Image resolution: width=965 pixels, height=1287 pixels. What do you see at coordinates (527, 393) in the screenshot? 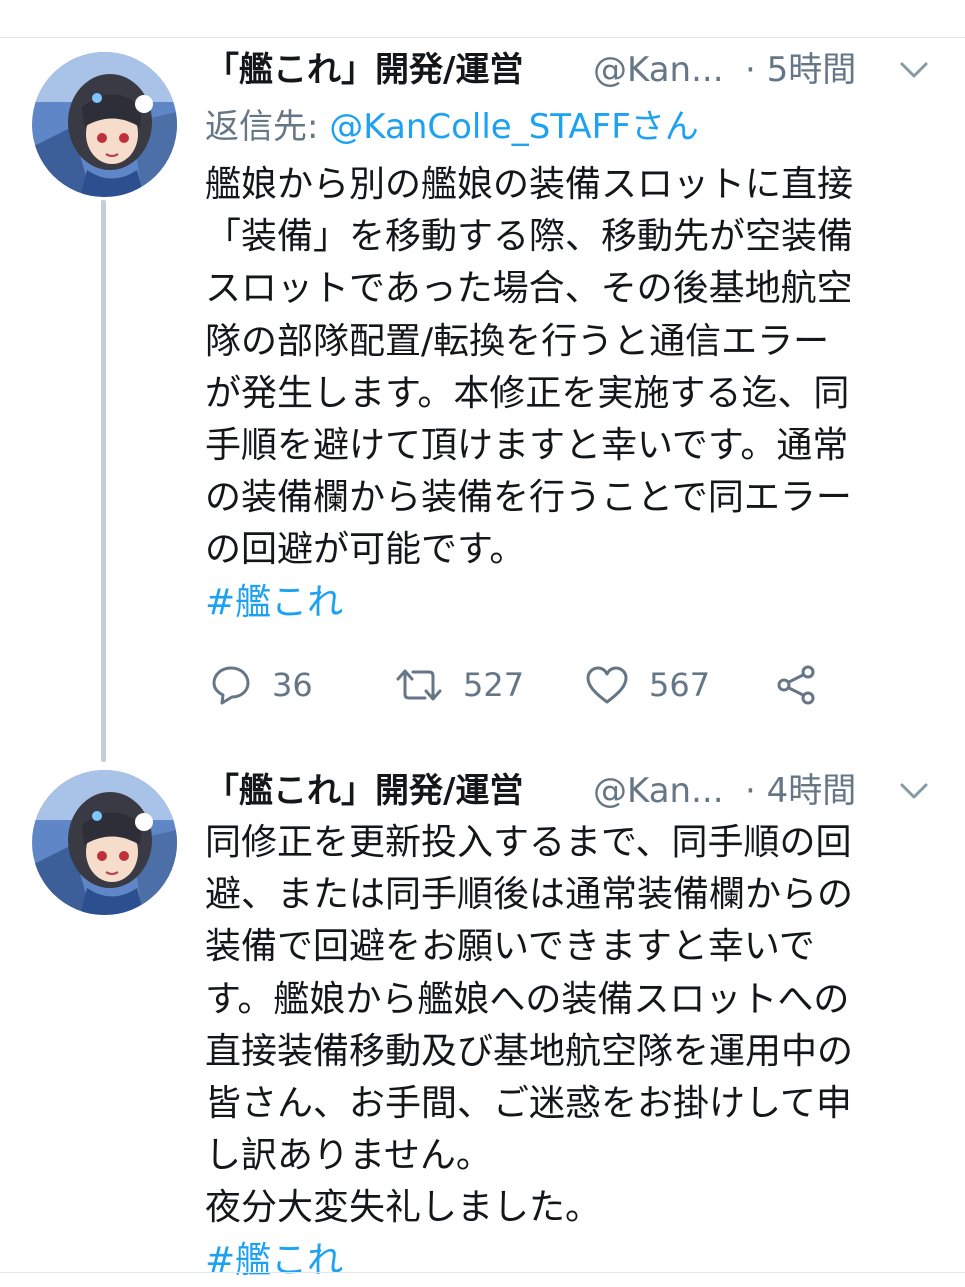
I see `tweet-text-line: が発生します。本修正を実施する迄、同` at bounding box center [527, 393].